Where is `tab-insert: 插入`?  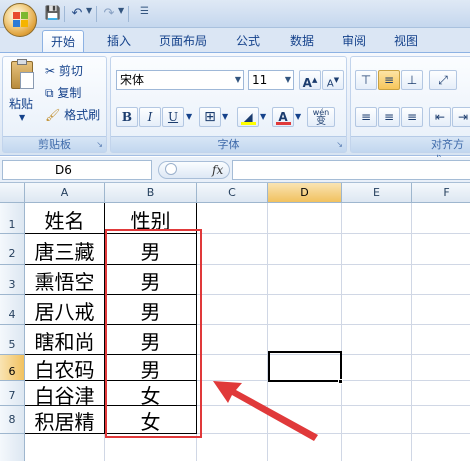 tab-insert: 插入 is located at coordinates (119, 41).